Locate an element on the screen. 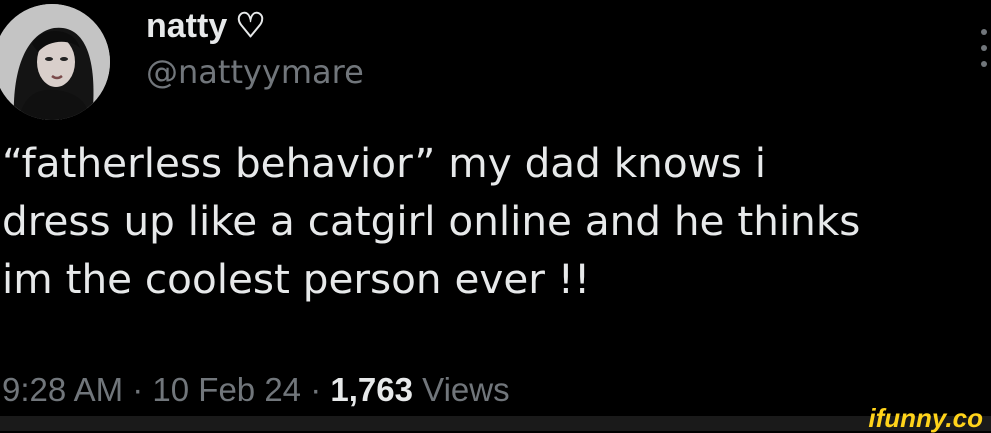 The image size is (991, 433). tweet-date: 10 Feb 24 is located at coordinates (226, 389).